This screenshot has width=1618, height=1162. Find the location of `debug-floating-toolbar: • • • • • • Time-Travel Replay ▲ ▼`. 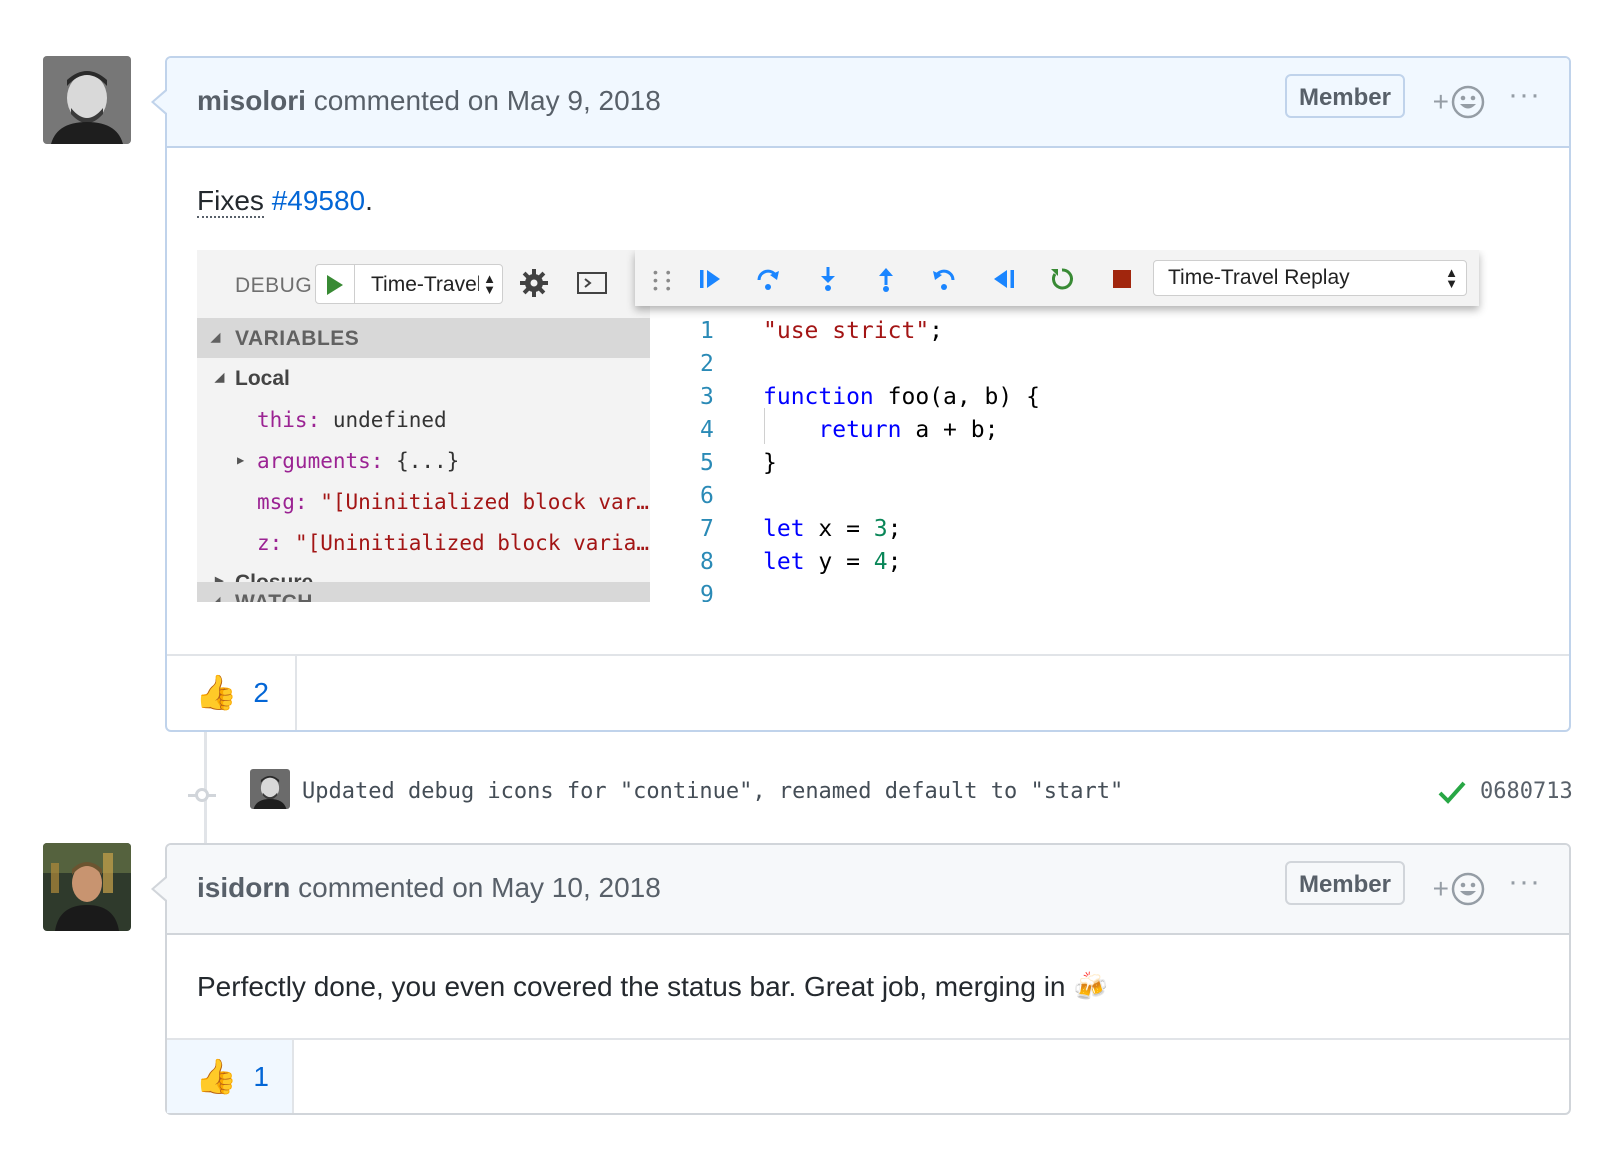

debug-floating-toolbar: • • • • • • Time-Travel Replay ▲ ▼ is located at coordinates (1057, 278).